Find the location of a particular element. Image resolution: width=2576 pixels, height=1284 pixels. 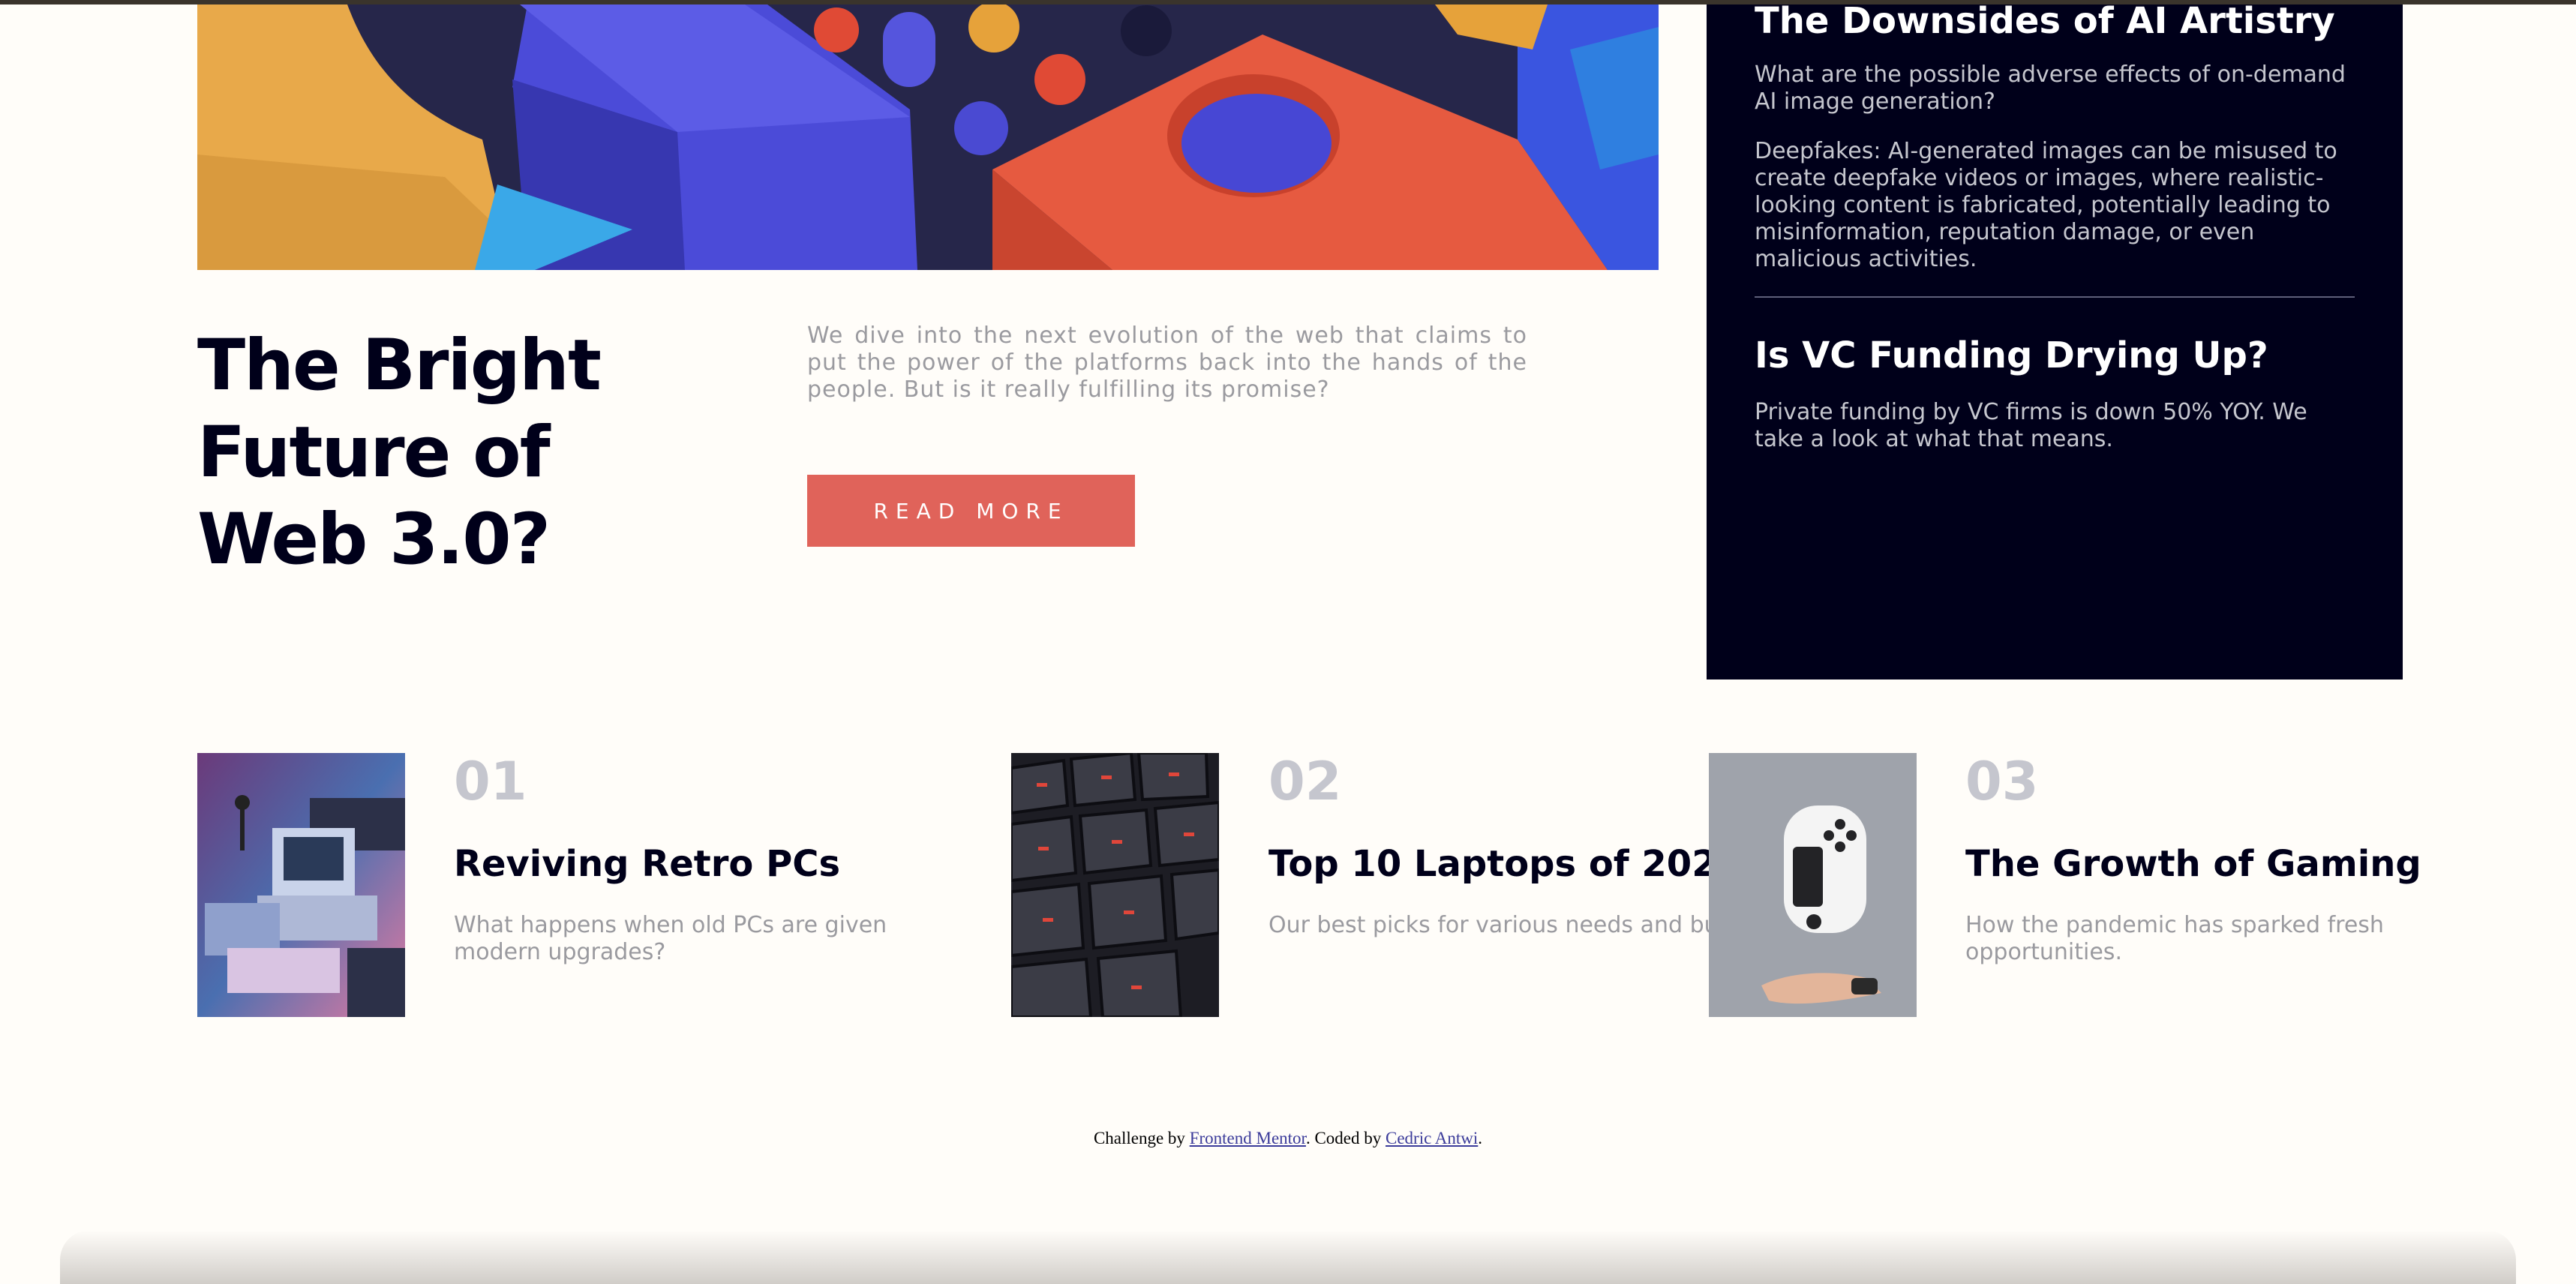

card-number: 01 is located at coordinates (490, 781).